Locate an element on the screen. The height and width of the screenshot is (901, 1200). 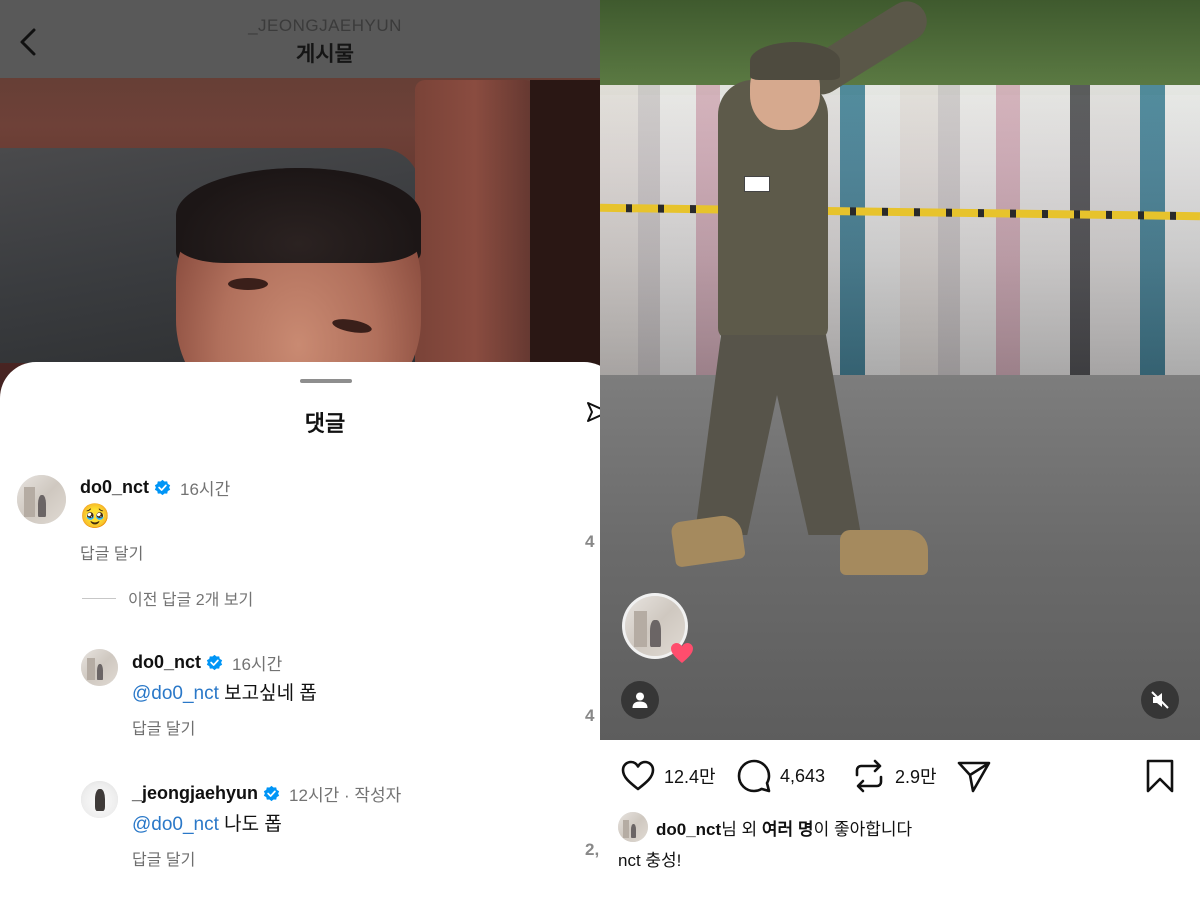
comments-title: 댓글 is located at coordinates (325, 423).